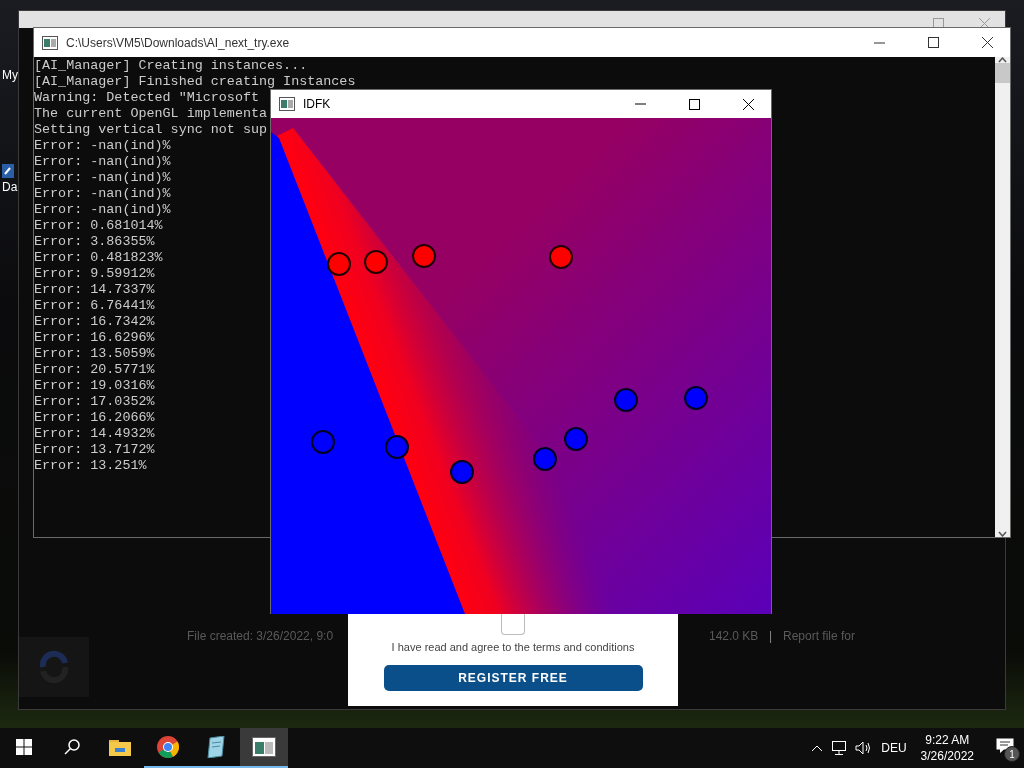  I want to click on folder-icon, so click(120, 747).